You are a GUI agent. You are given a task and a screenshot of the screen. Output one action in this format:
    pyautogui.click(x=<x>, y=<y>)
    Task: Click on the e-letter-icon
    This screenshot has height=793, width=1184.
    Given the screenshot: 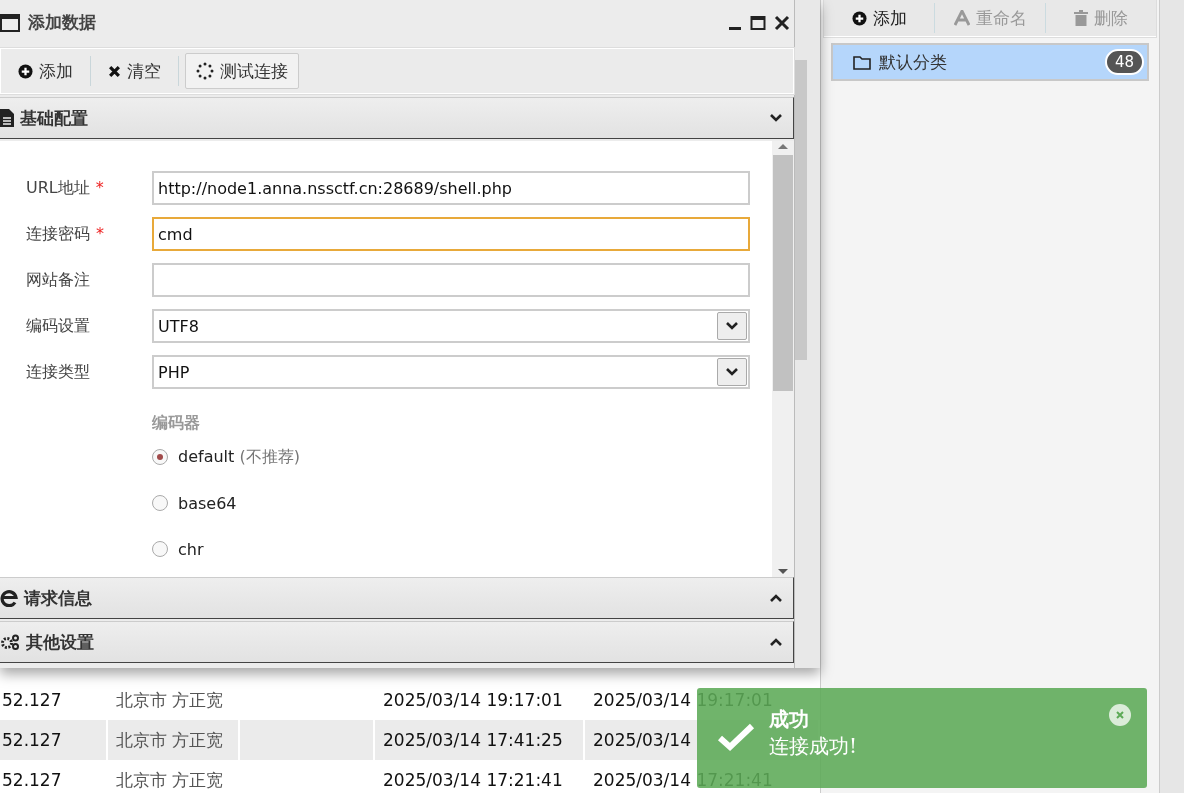 What is the action you would take?
    pyautogui.click(x=9, y=598)
    